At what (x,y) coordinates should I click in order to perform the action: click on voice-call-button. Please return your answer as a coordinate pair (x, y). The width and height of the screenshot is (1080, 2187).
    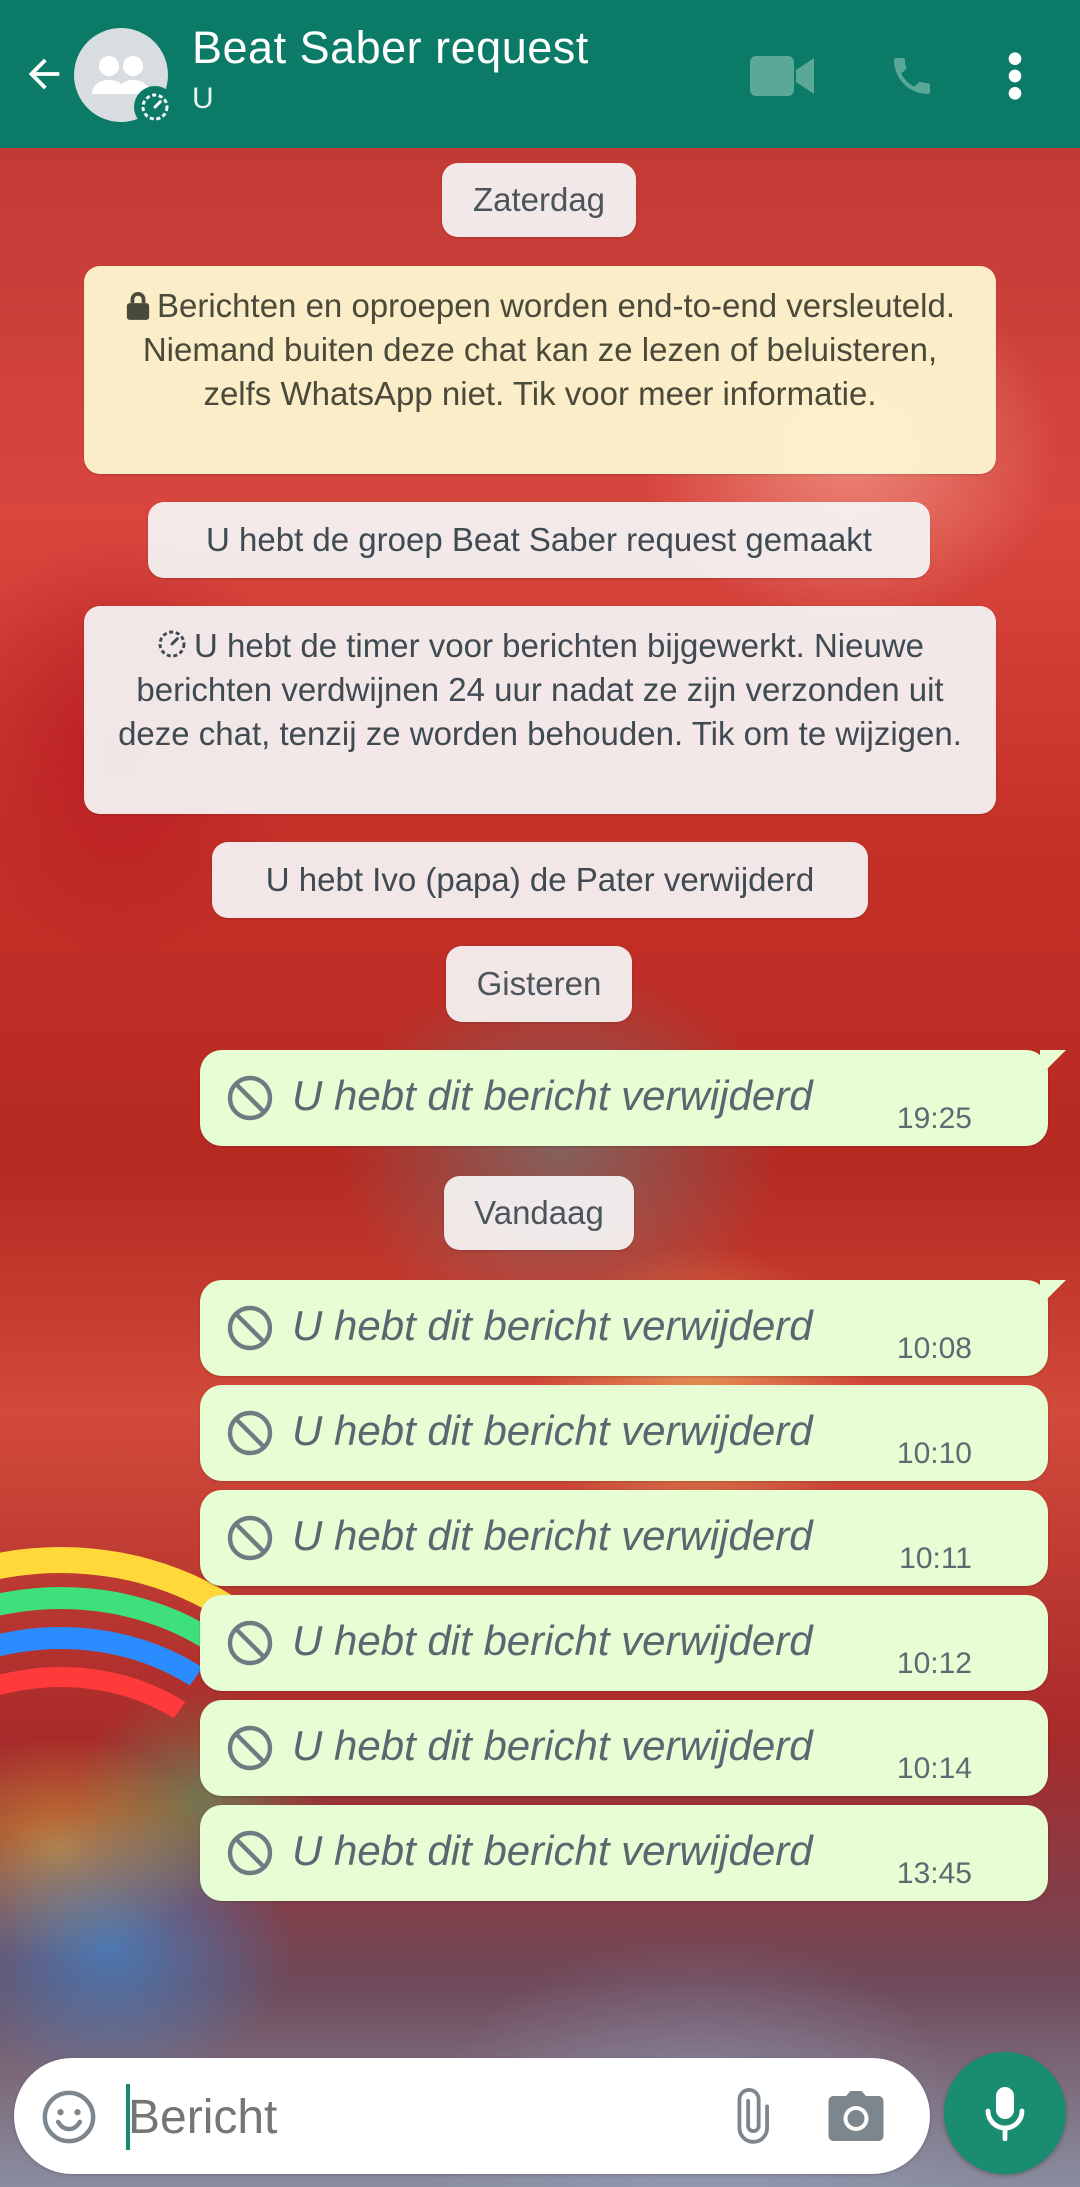
    Looking at the image, I should click on (912, 76).